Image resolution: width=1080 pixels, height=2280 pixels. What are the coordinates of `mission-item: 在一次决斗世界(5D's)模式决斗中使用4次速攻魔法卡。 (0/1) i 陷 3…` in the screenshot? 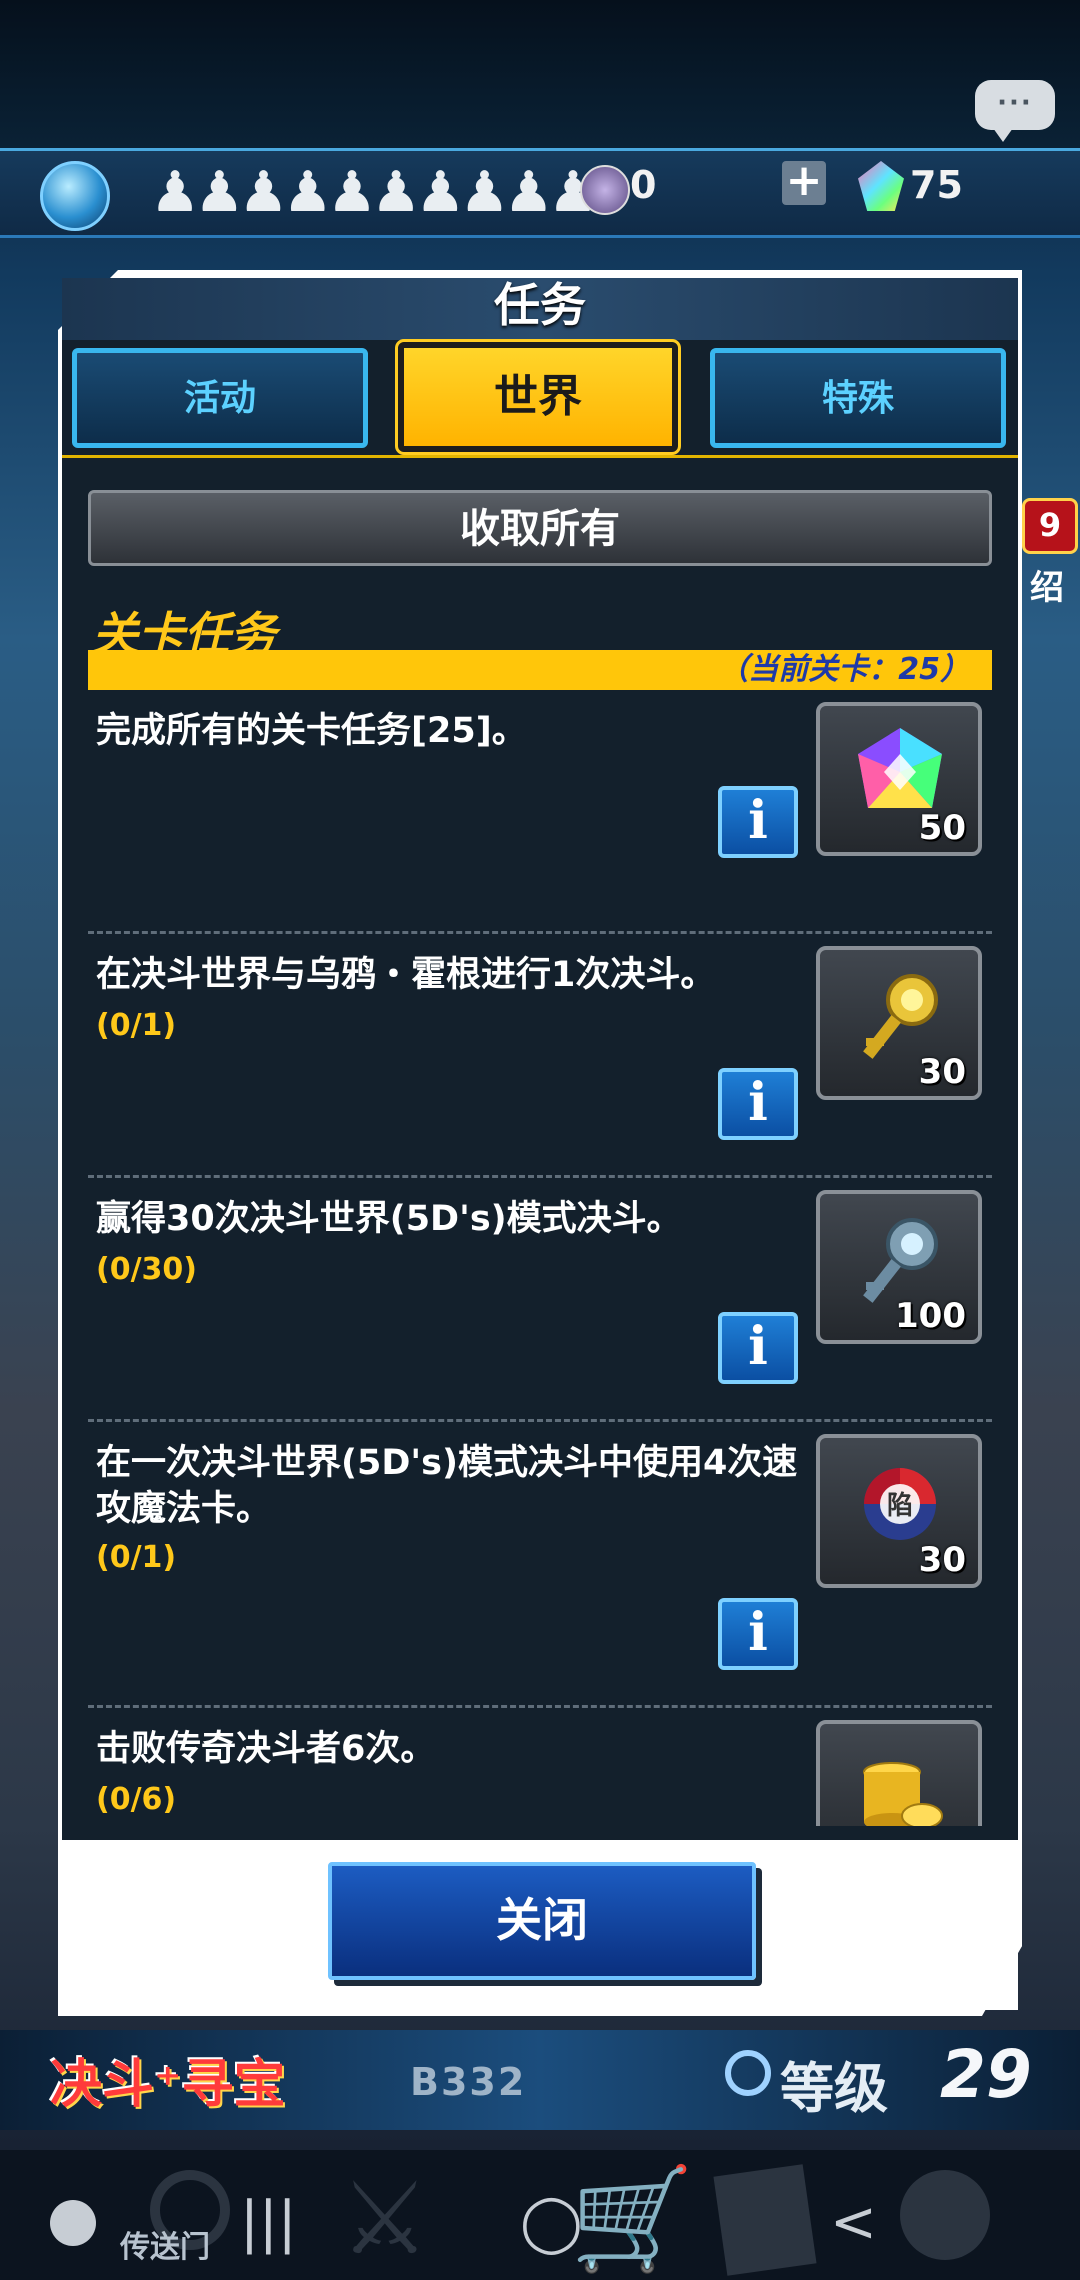 It's located at (540, 1565).